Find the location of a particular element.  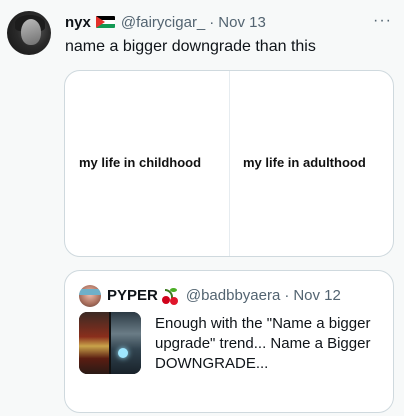

author-name: nyx is located at coordinates (78, 22).